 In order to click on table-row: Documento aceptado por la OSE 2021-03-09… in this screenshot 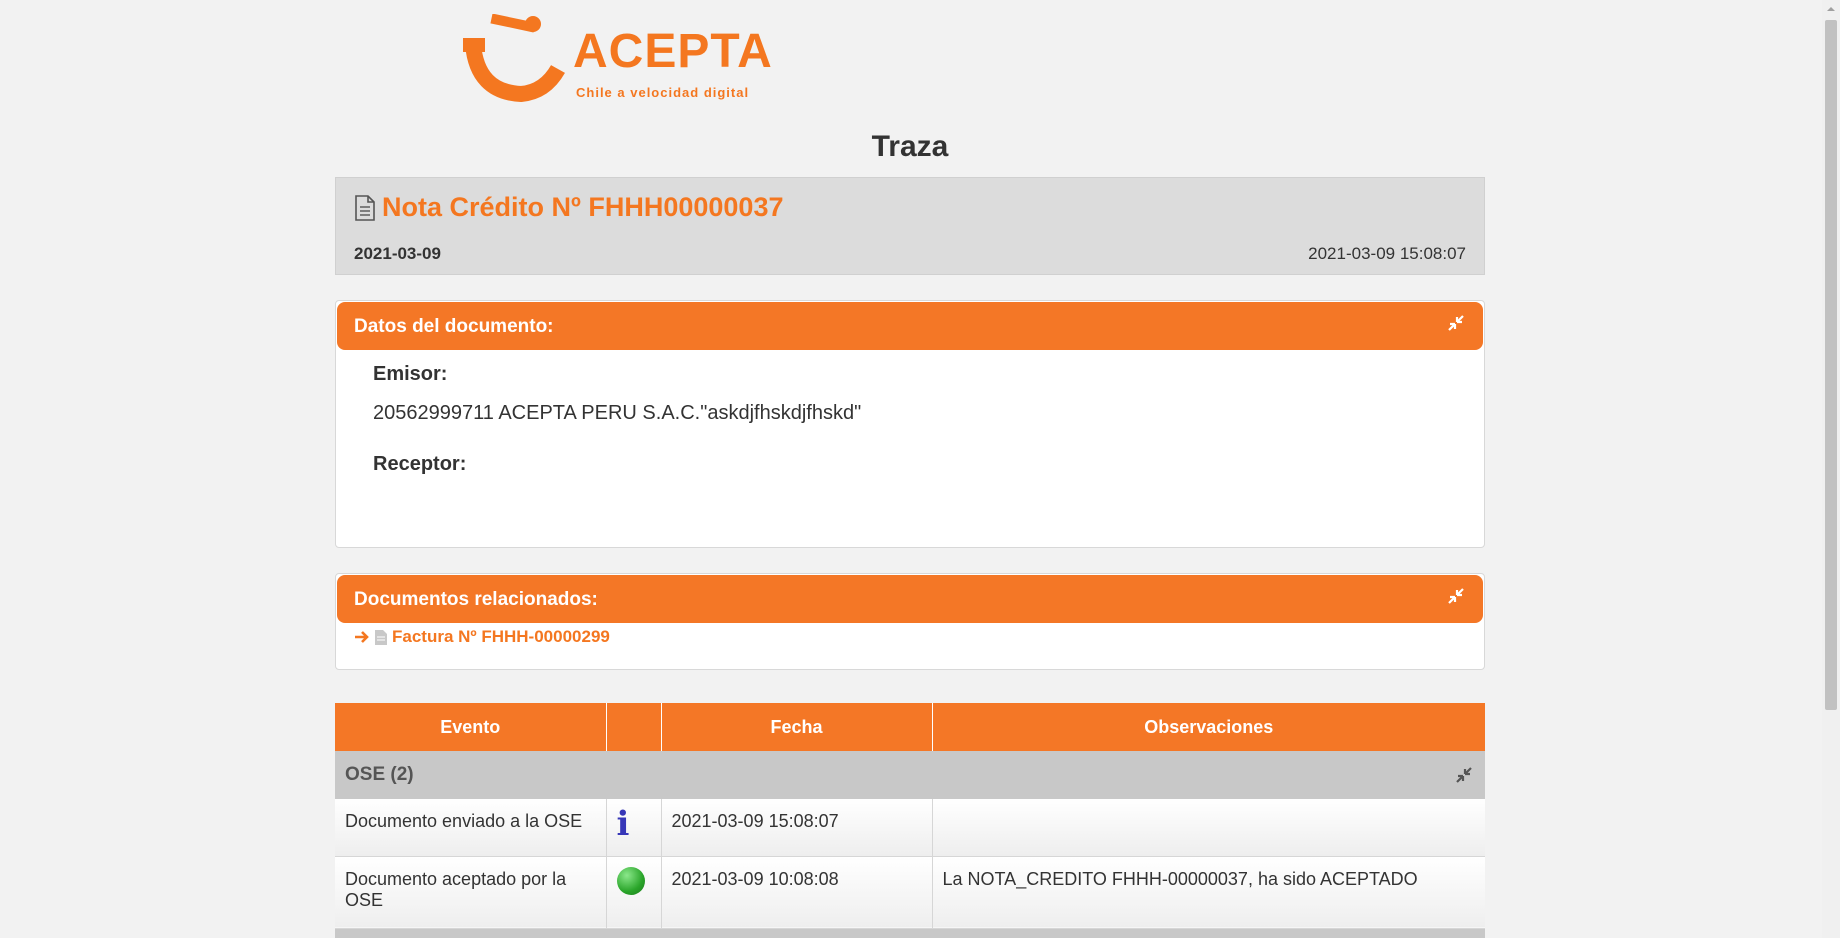, I will do `click(910, 892)`.